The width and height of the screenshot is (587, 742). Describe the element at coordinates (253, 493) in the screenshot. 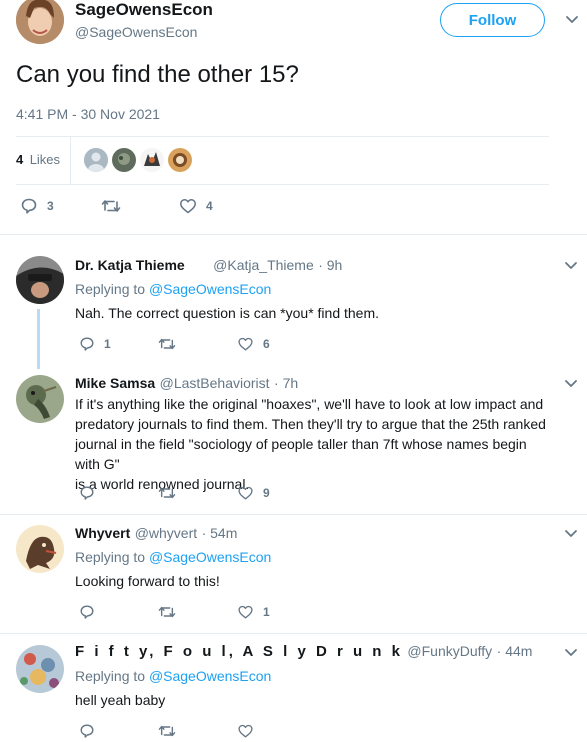

I see `like-button: 9` at that location.